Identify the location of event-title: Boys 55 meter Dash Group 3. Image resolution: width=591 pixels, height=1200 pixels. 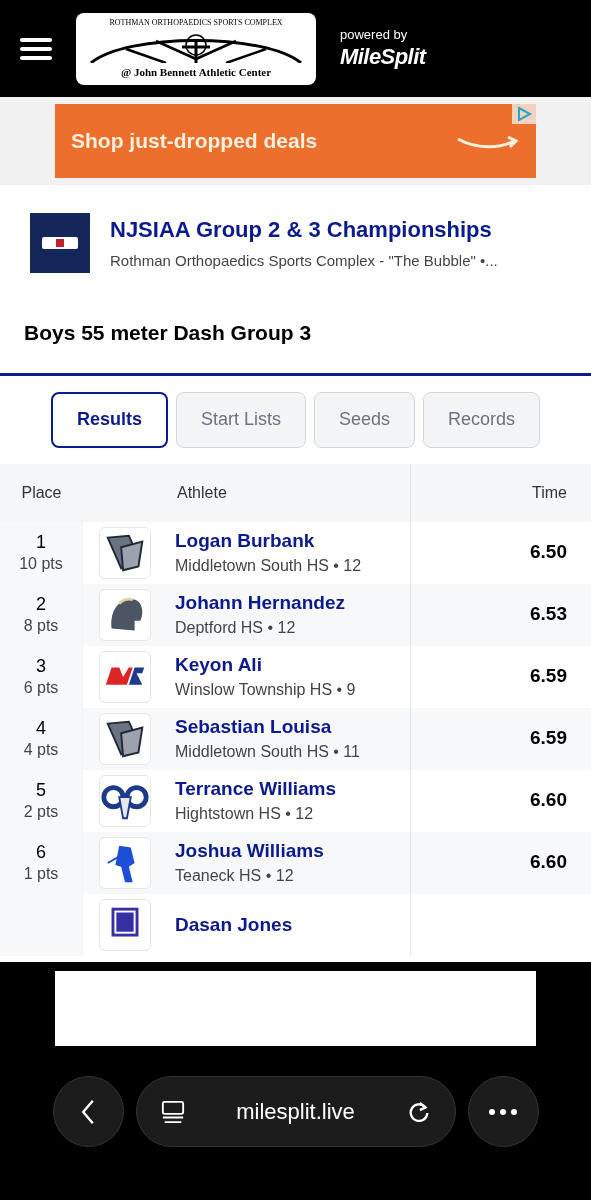
(168, 332).